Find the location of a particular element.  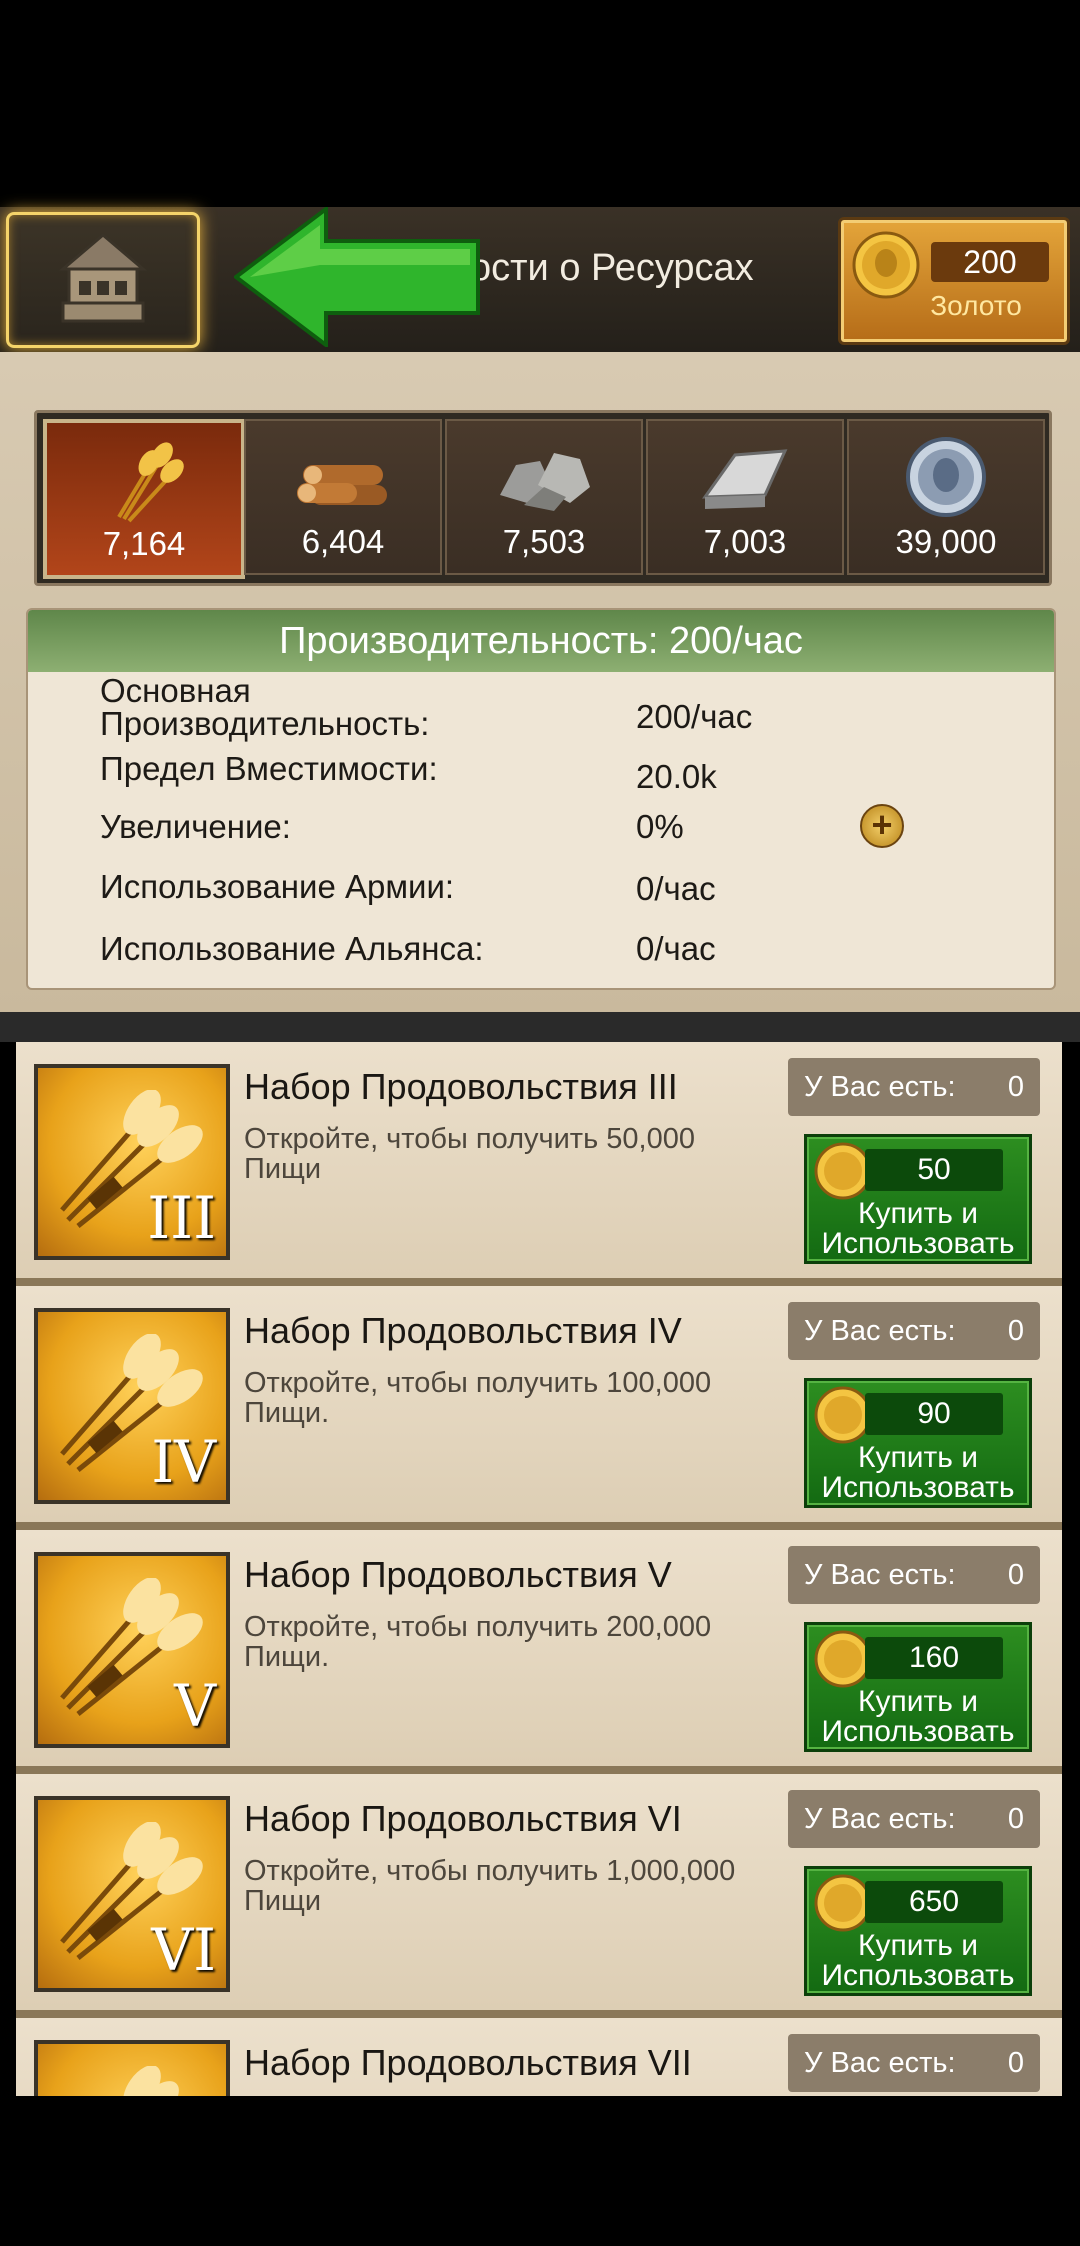

food-pack-icon is located at coordinates (132, 2068).